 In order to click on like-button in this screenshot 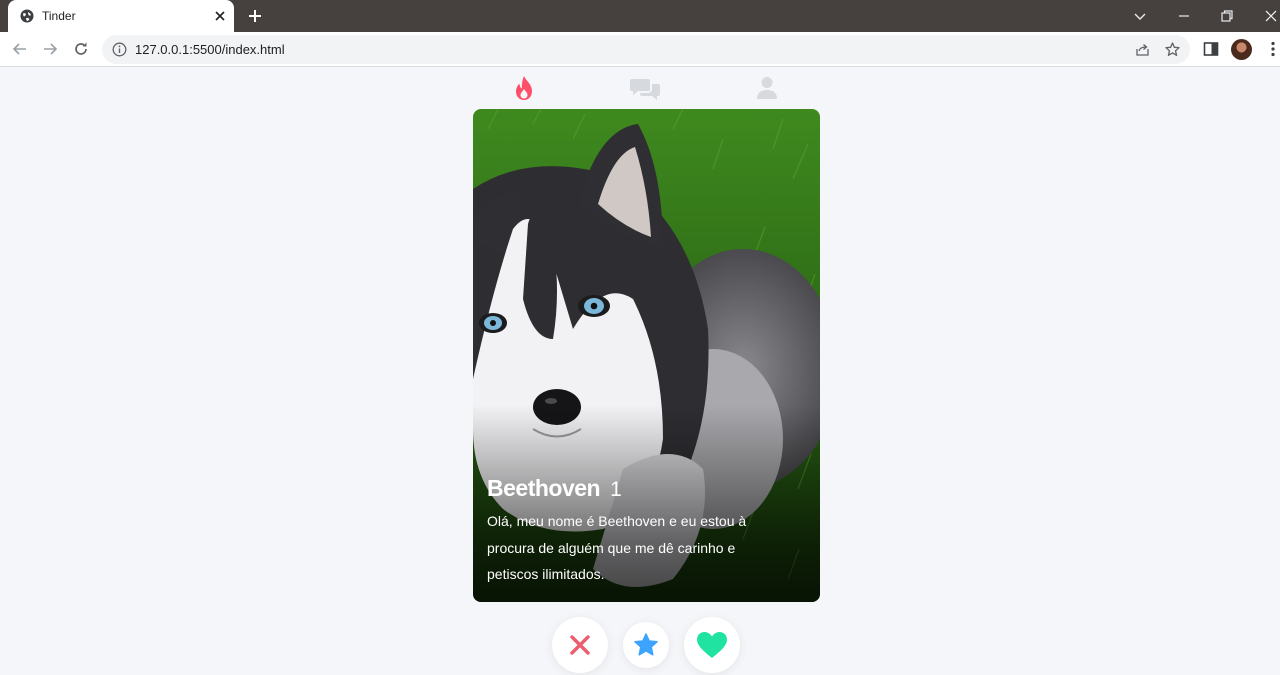, I will do `click(712, 645)`.